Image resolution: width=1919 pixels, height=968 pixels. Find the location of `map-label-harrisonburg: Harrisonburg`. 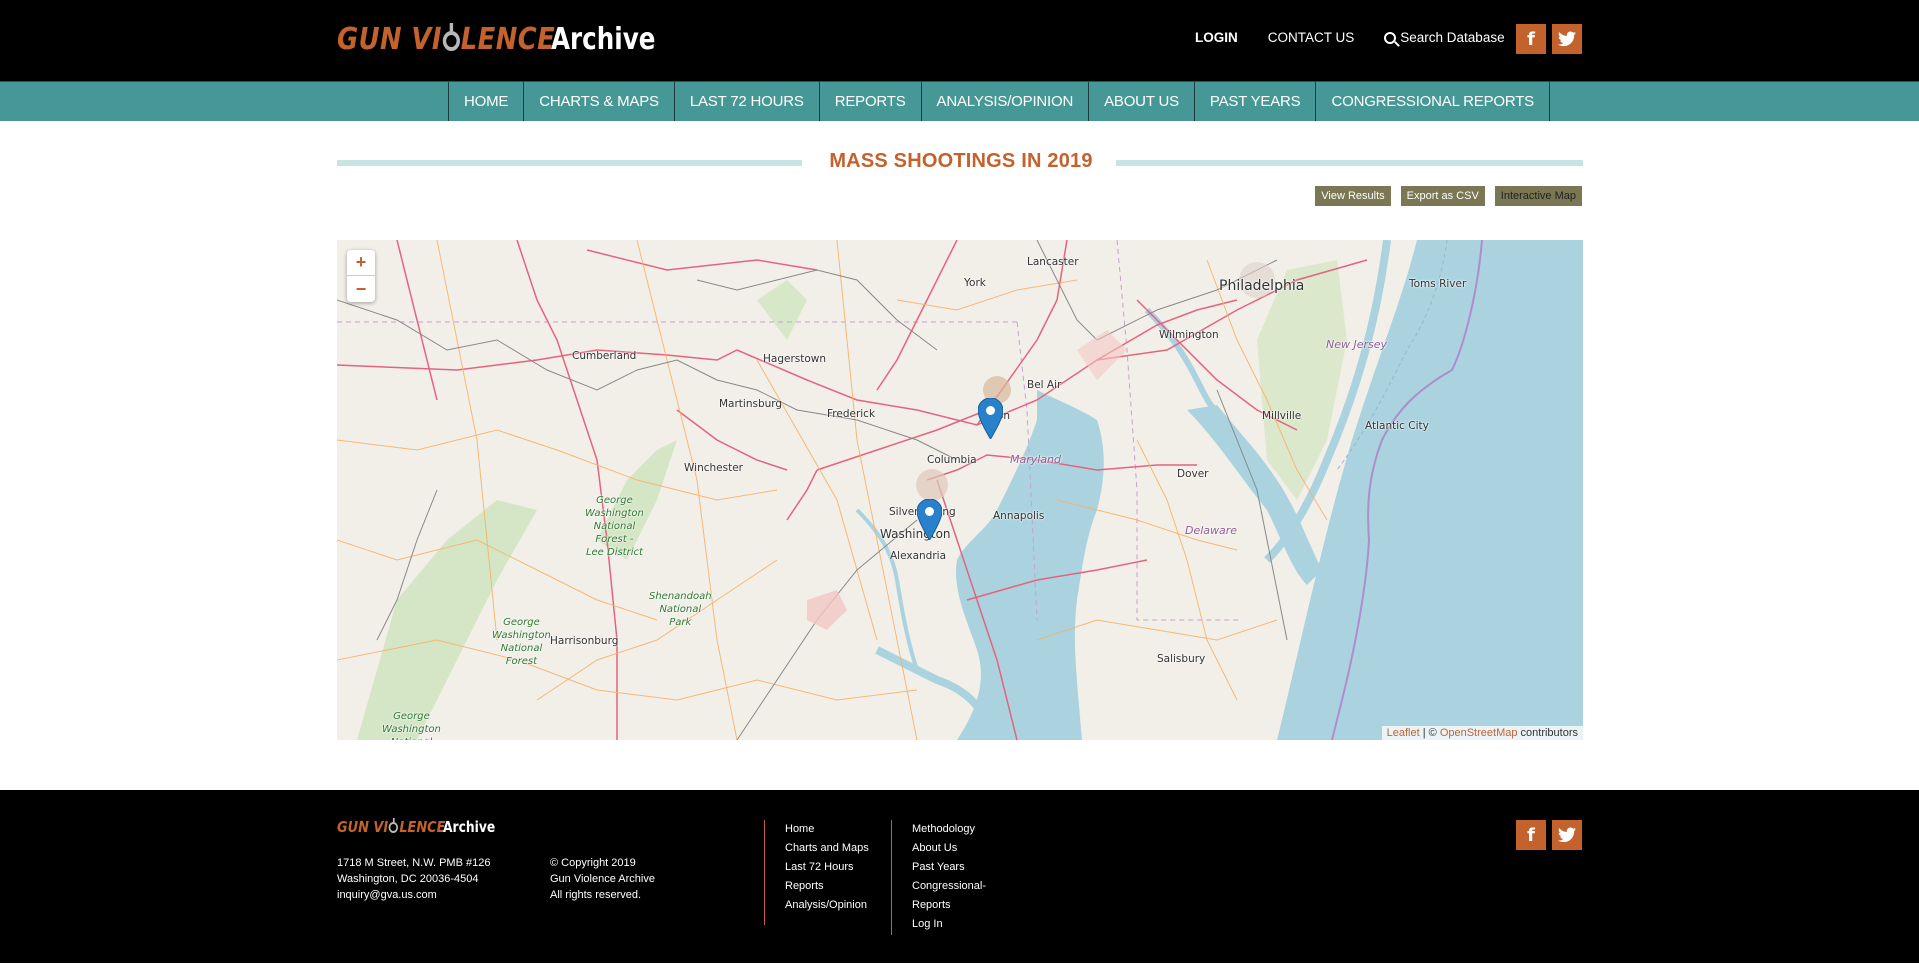

map-label-harrisonburg: Harrisonburg is located at coordinates (584, 641).